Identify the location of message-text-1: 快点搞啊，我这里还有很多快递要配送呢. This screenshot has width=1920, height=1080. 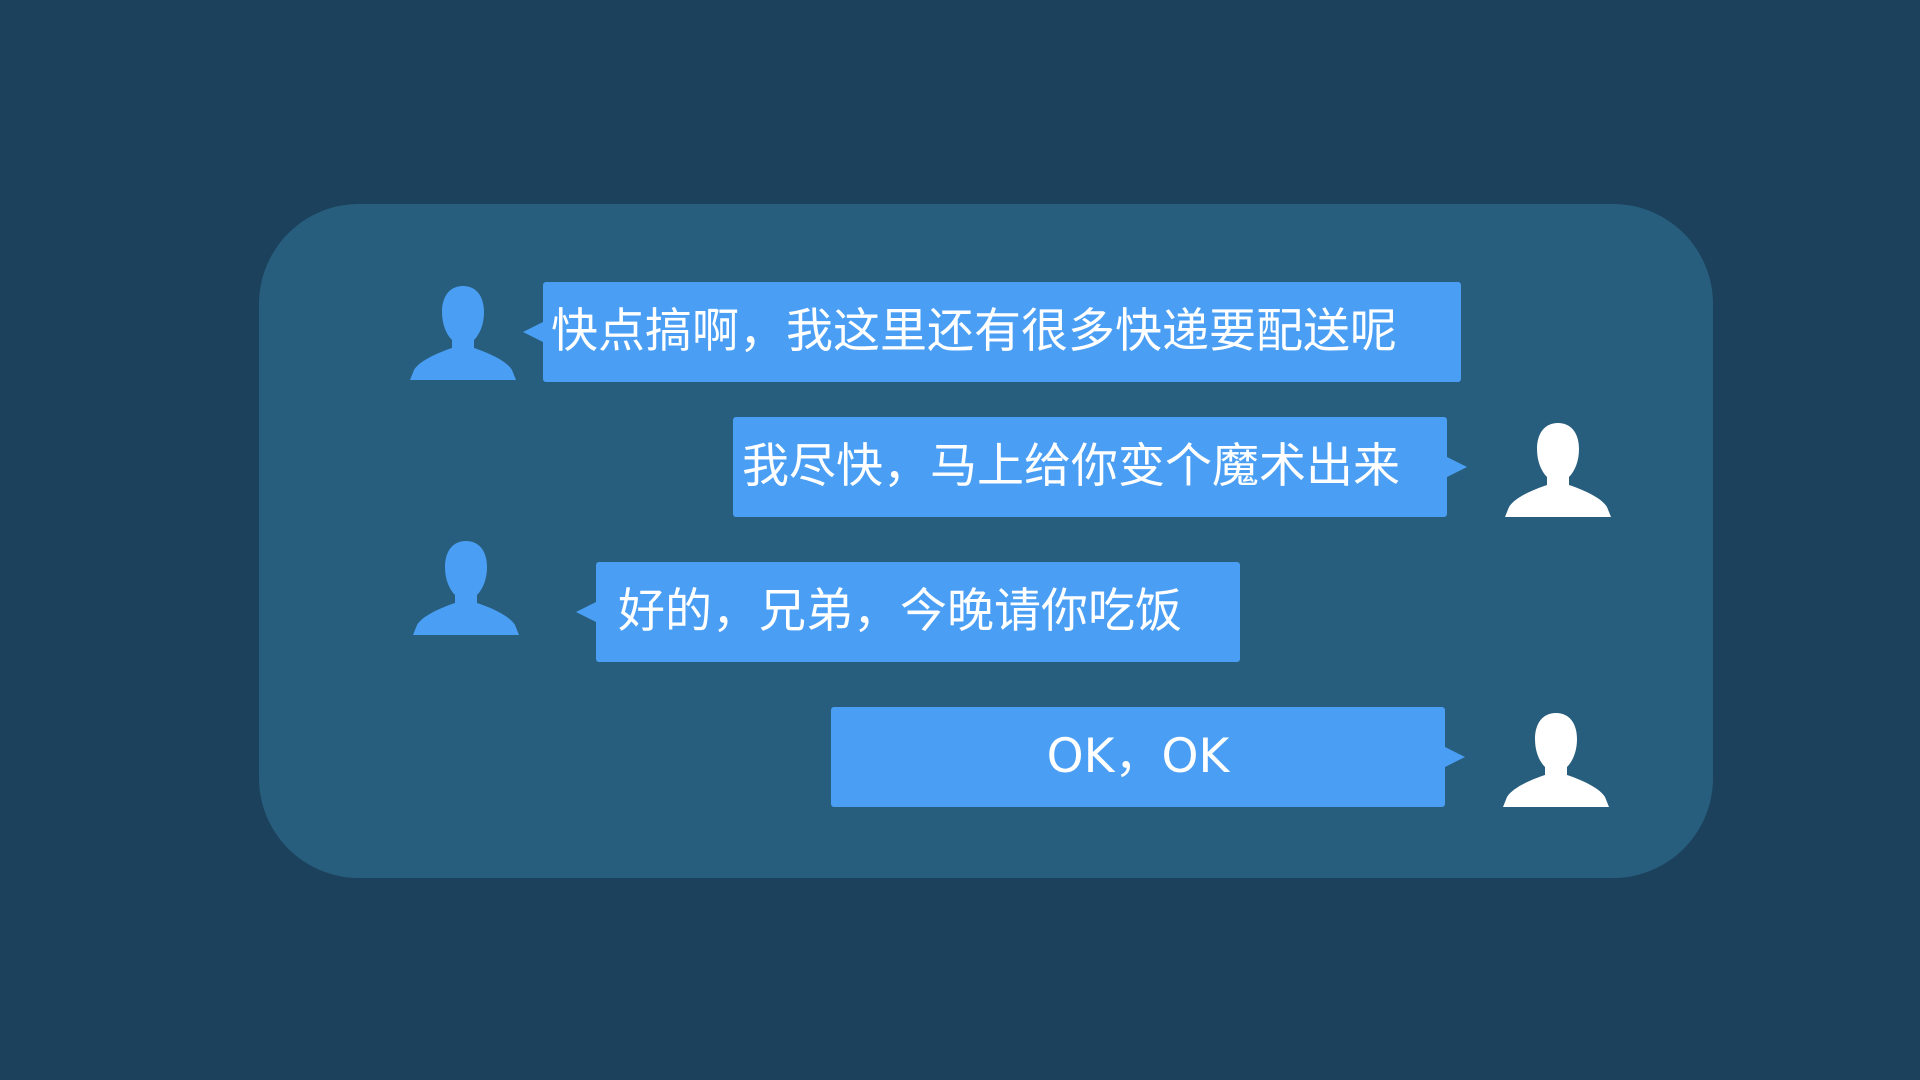
(974, 331).